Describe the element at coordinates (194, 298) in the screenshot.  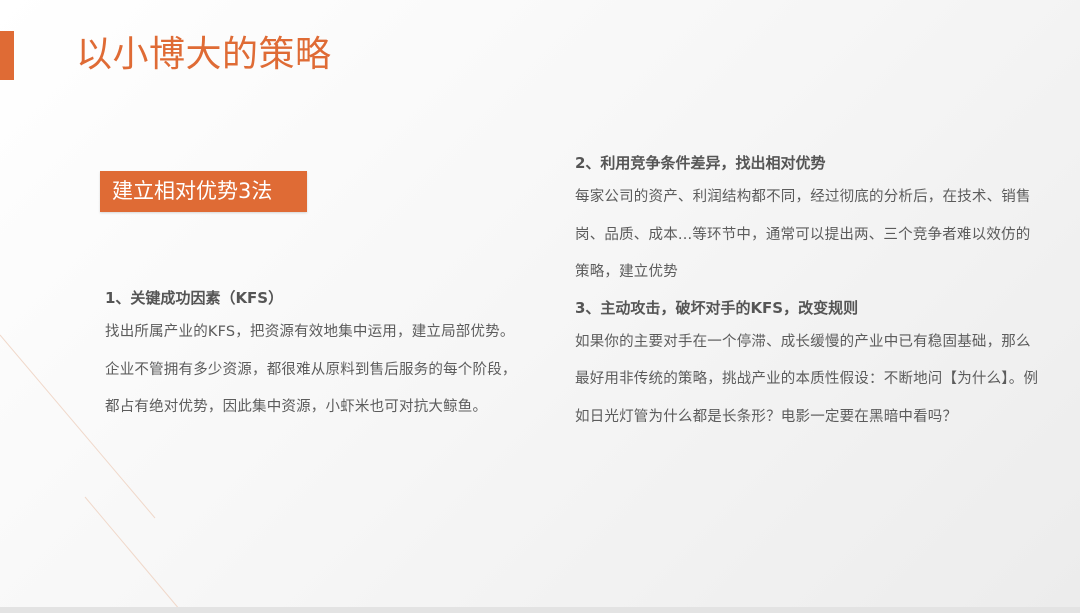
I see `section-heading-1: 1、关键成功因素（KFS）` at that location.